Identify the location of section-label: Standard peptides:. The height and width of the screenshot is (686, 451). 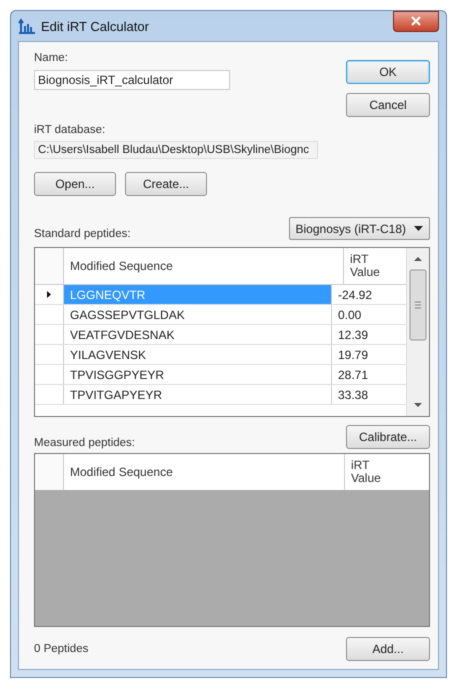
(82, 234).